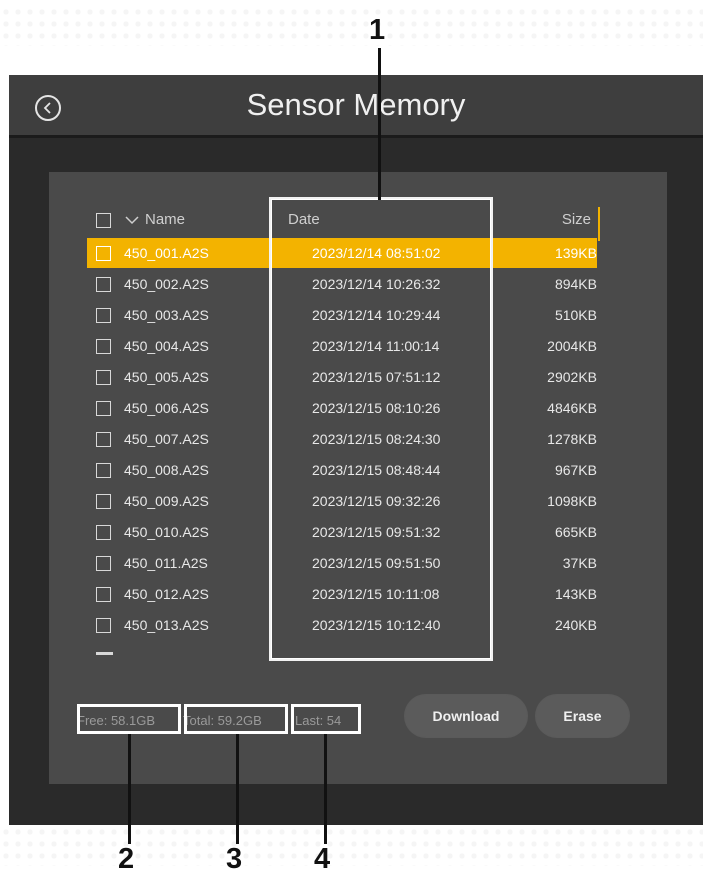 The image size is (703, 879). What do you see at coordinates (377, 30) in the screenshot?
I see `callout-number-1: 1` at bounding box center [377, 30].